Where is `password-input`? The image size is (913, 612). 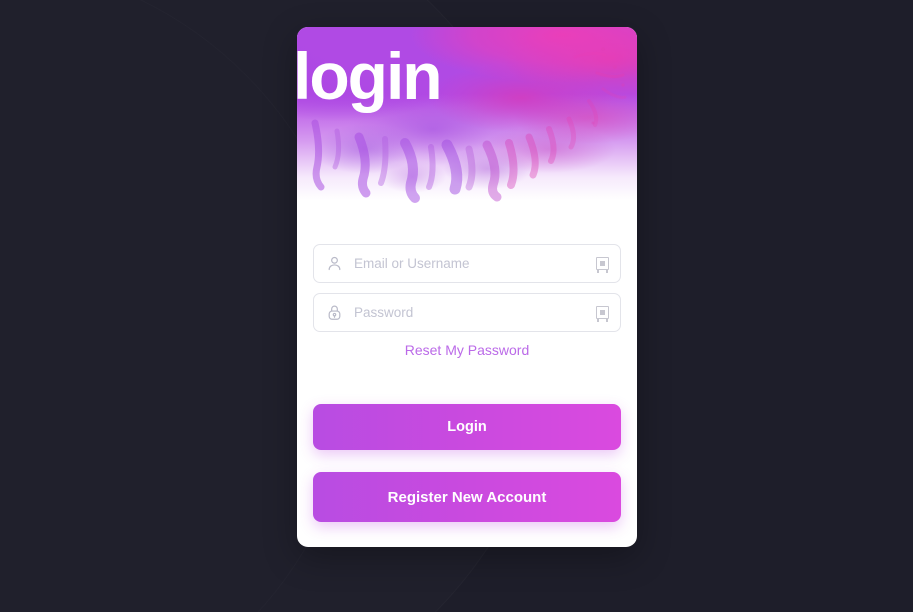
password-input is located at coordinates (475, 312).